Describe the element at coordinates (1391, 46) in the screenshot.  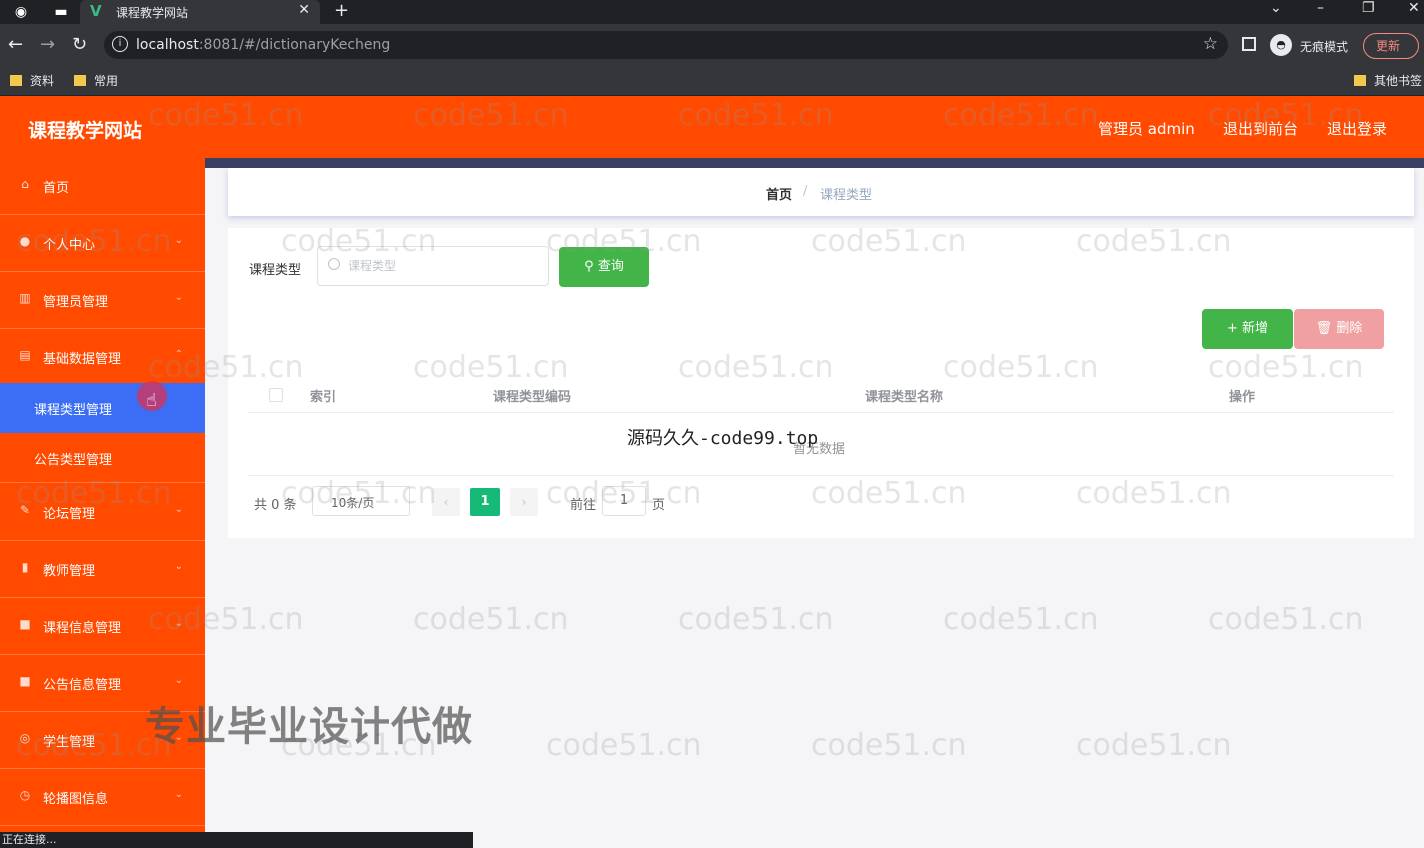
I see `update-button: 更新` at that location.